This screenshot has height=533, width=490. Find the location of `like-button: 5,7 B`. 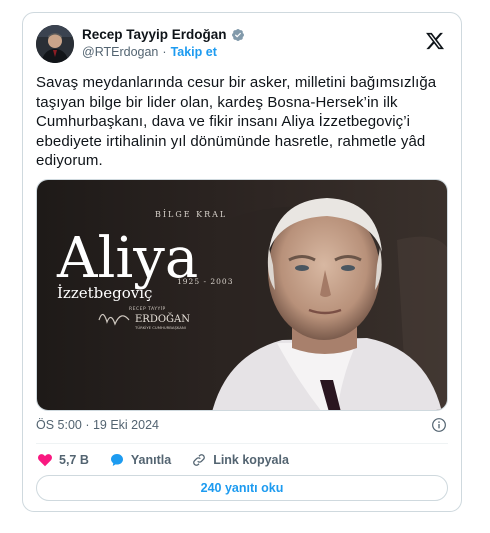

like-button: 5,7 B is located at coordinates (63, 460).